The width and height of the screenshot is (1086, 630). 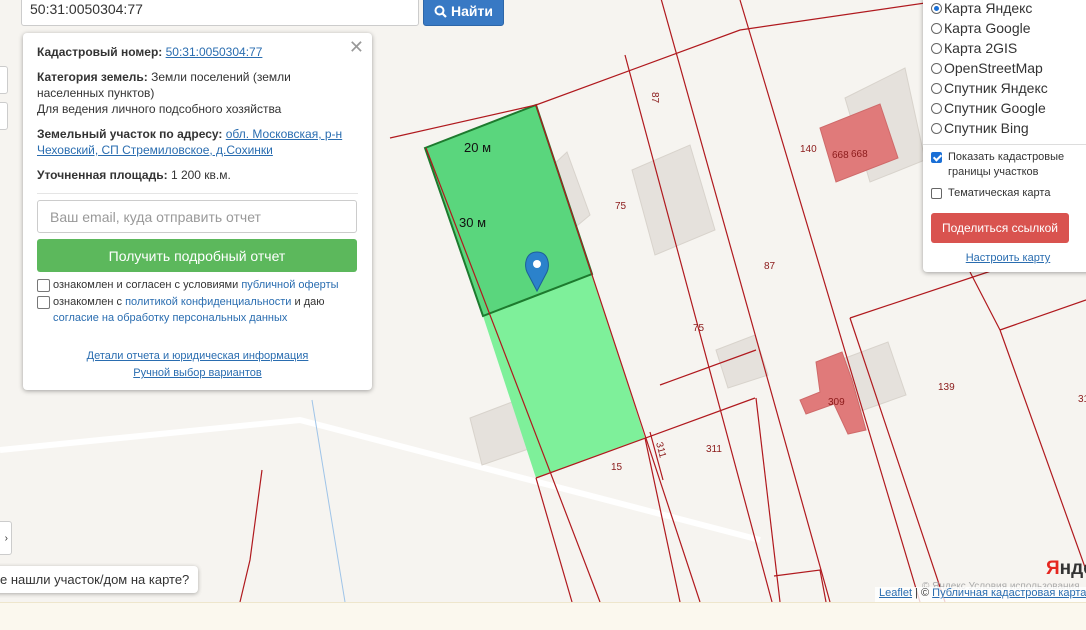 What do you see at coordinates (197, 373) in the screenshot?
I see `manual-selection-link: Ручной выбор вариантов` at bounding box center [197, 373].